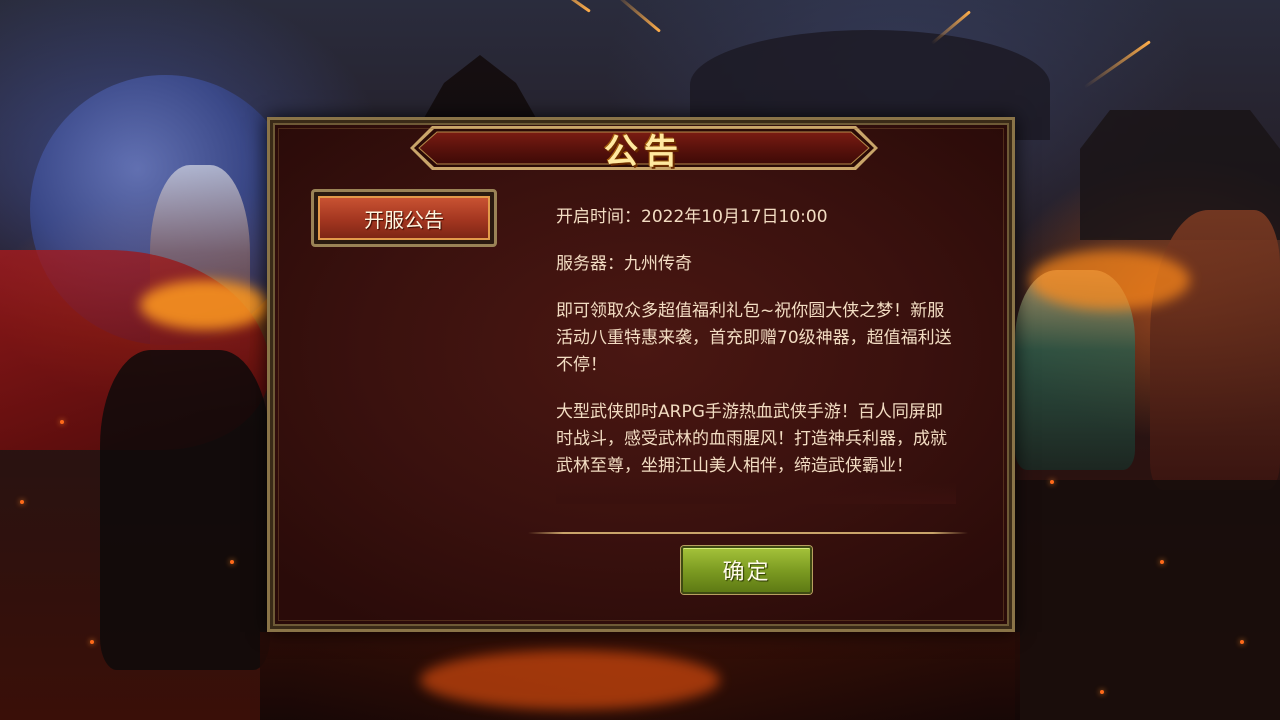 The height and width of the screenshot is (720, 1280). What do you see at coordinates (205, 305) in the screenshot?
I see `fire-glow-left` at bounding box center [205, 305].